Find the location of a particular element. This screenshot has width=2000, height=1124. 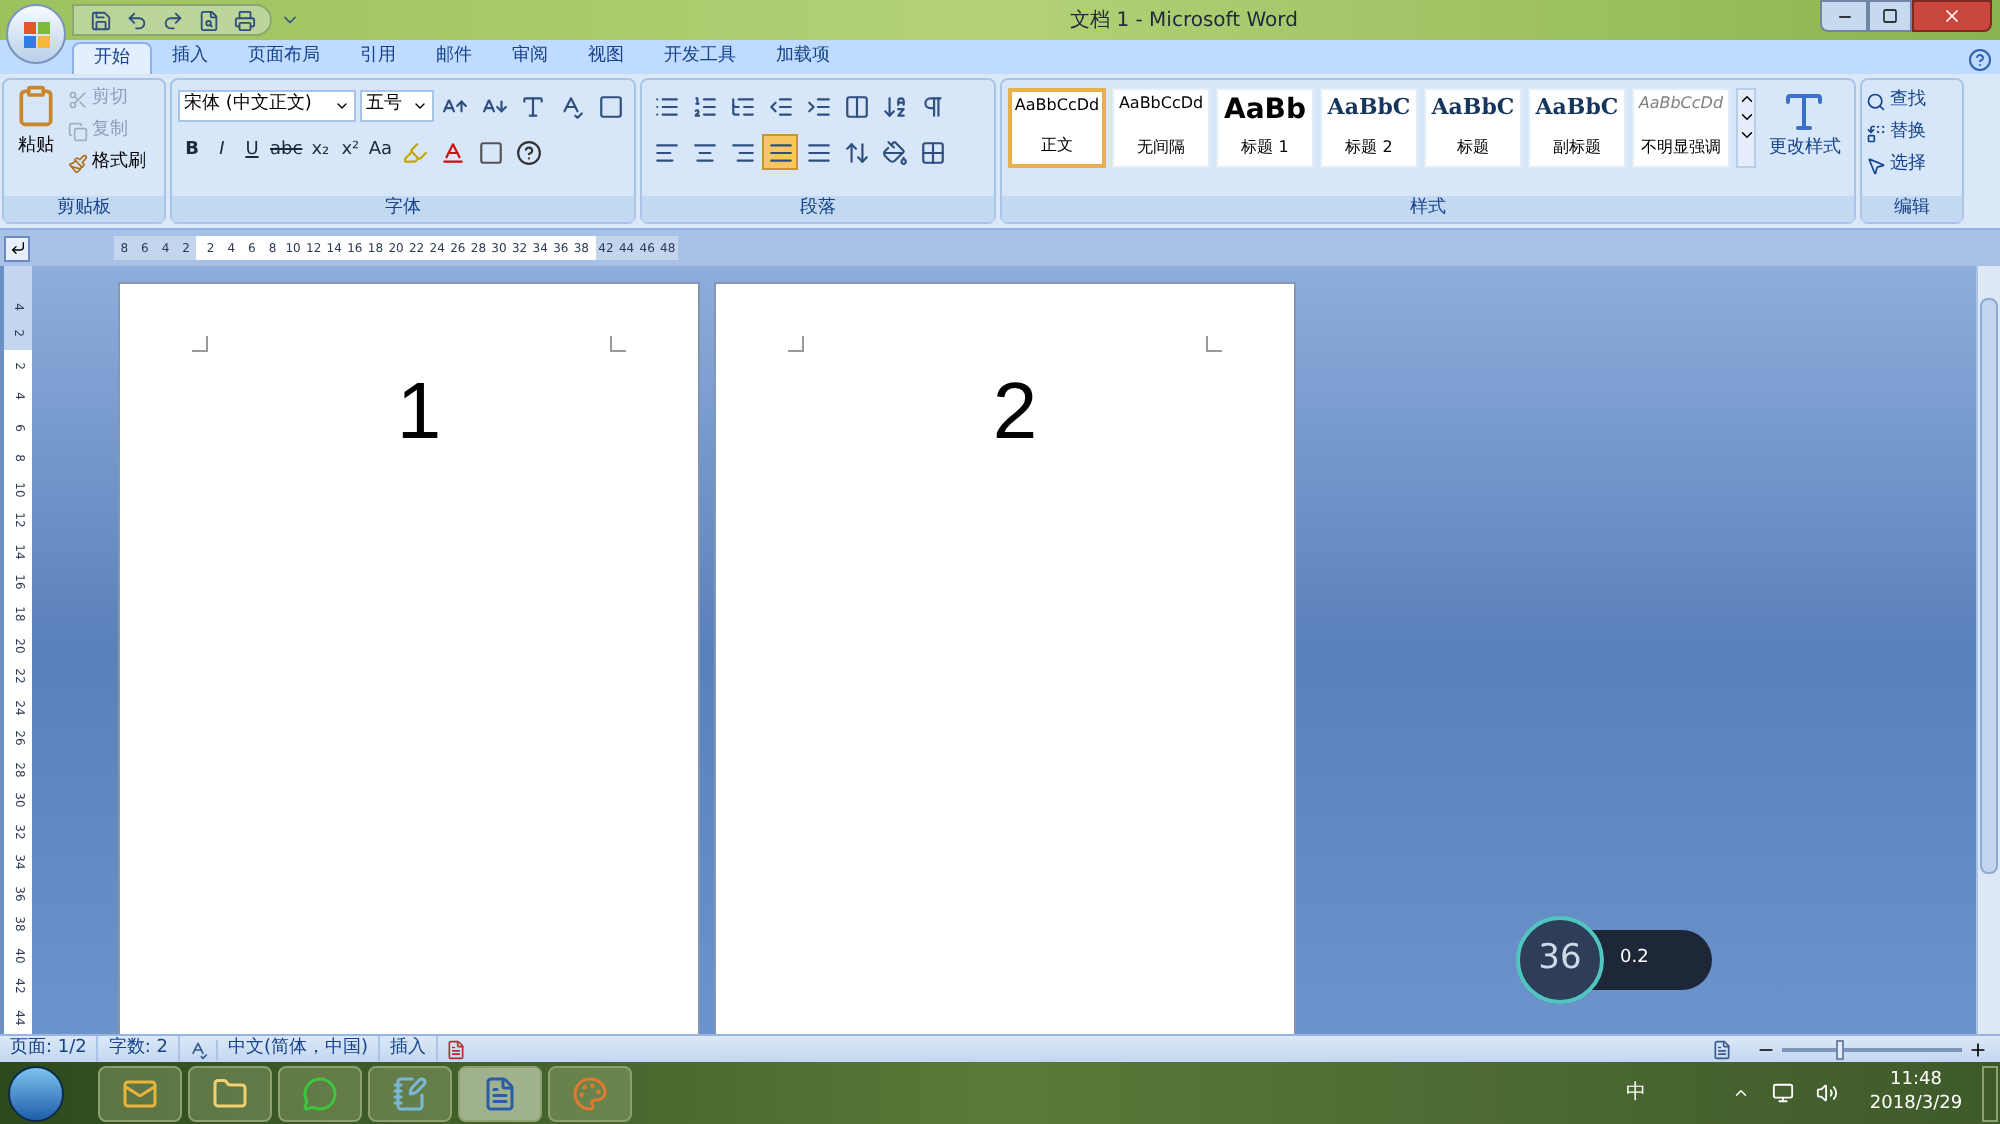

style-swatch: AaBbC 副标题 is located at coordinates (1576, 128).